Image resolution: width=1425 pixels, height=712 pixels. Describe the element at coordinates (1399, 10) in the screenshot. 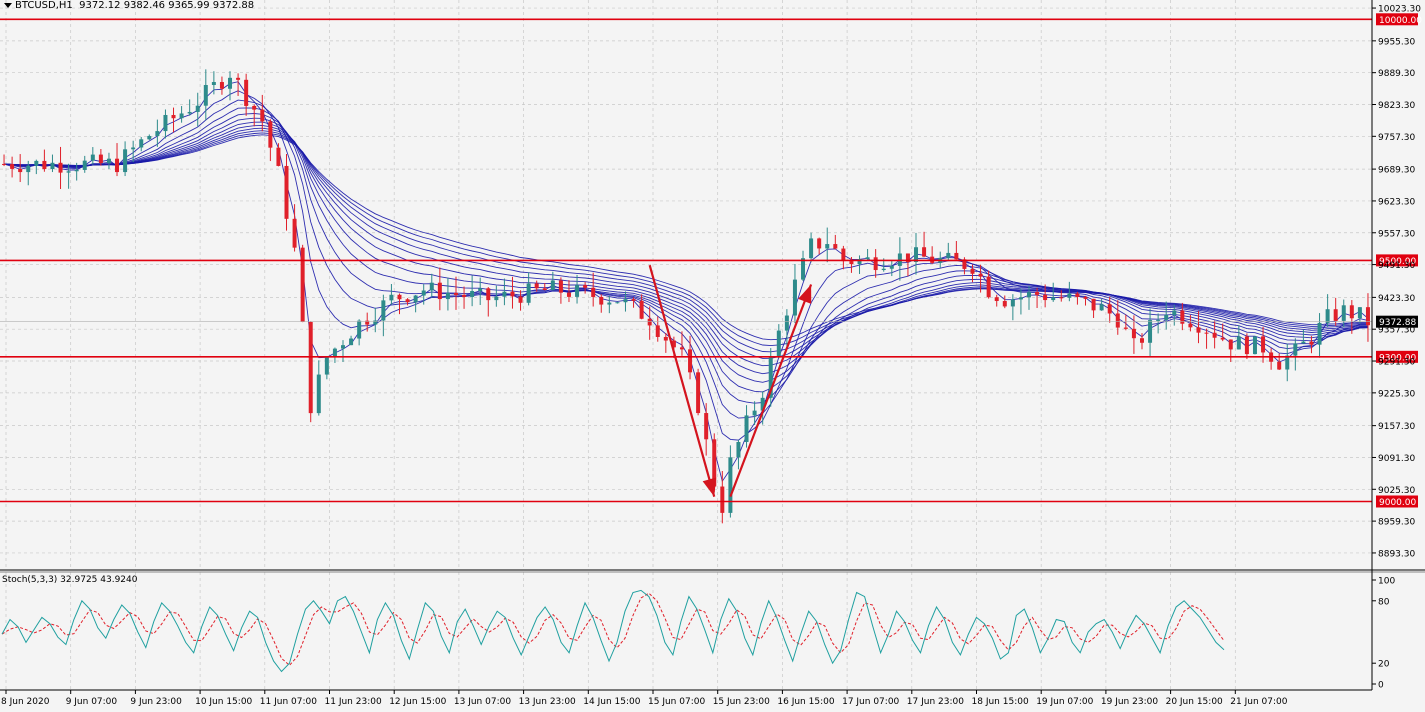

I see `y-tick-label: 10023.30` at that location.